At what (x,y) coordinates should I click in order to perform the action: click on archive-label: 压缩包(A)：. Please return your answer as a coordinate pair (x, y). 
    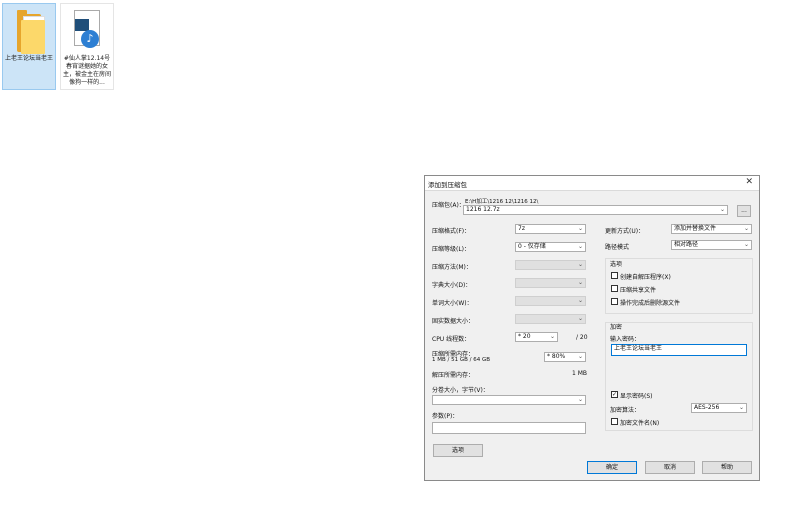
    Looking at the image, I should click on (448, 205).